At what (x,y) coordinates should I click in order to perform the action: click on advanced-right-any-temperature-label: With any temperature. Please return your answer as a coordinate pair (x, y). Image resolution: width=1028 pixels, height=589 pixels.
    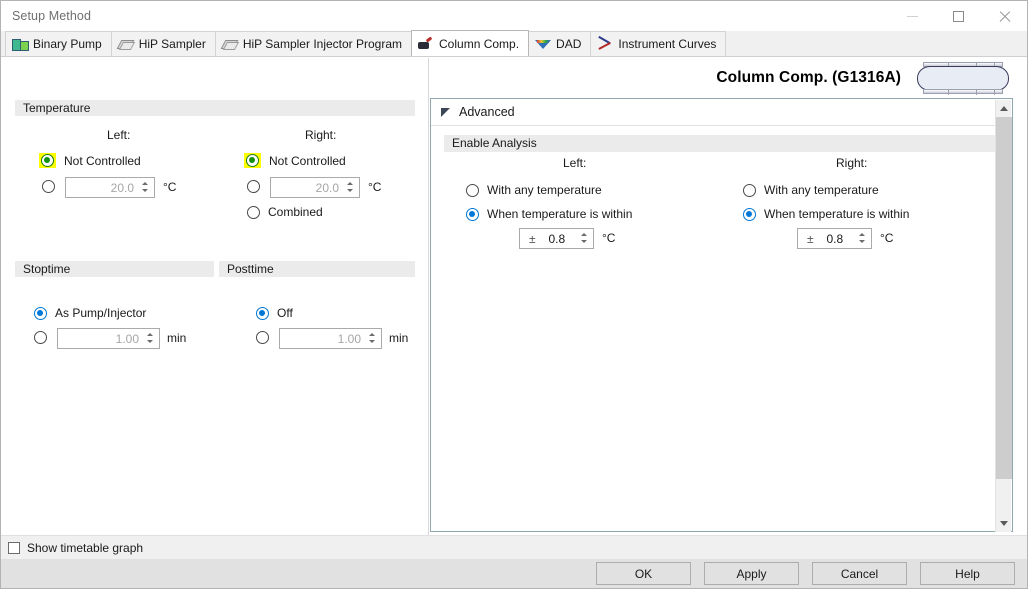
    Looking at the image, I should click on (821, 190).